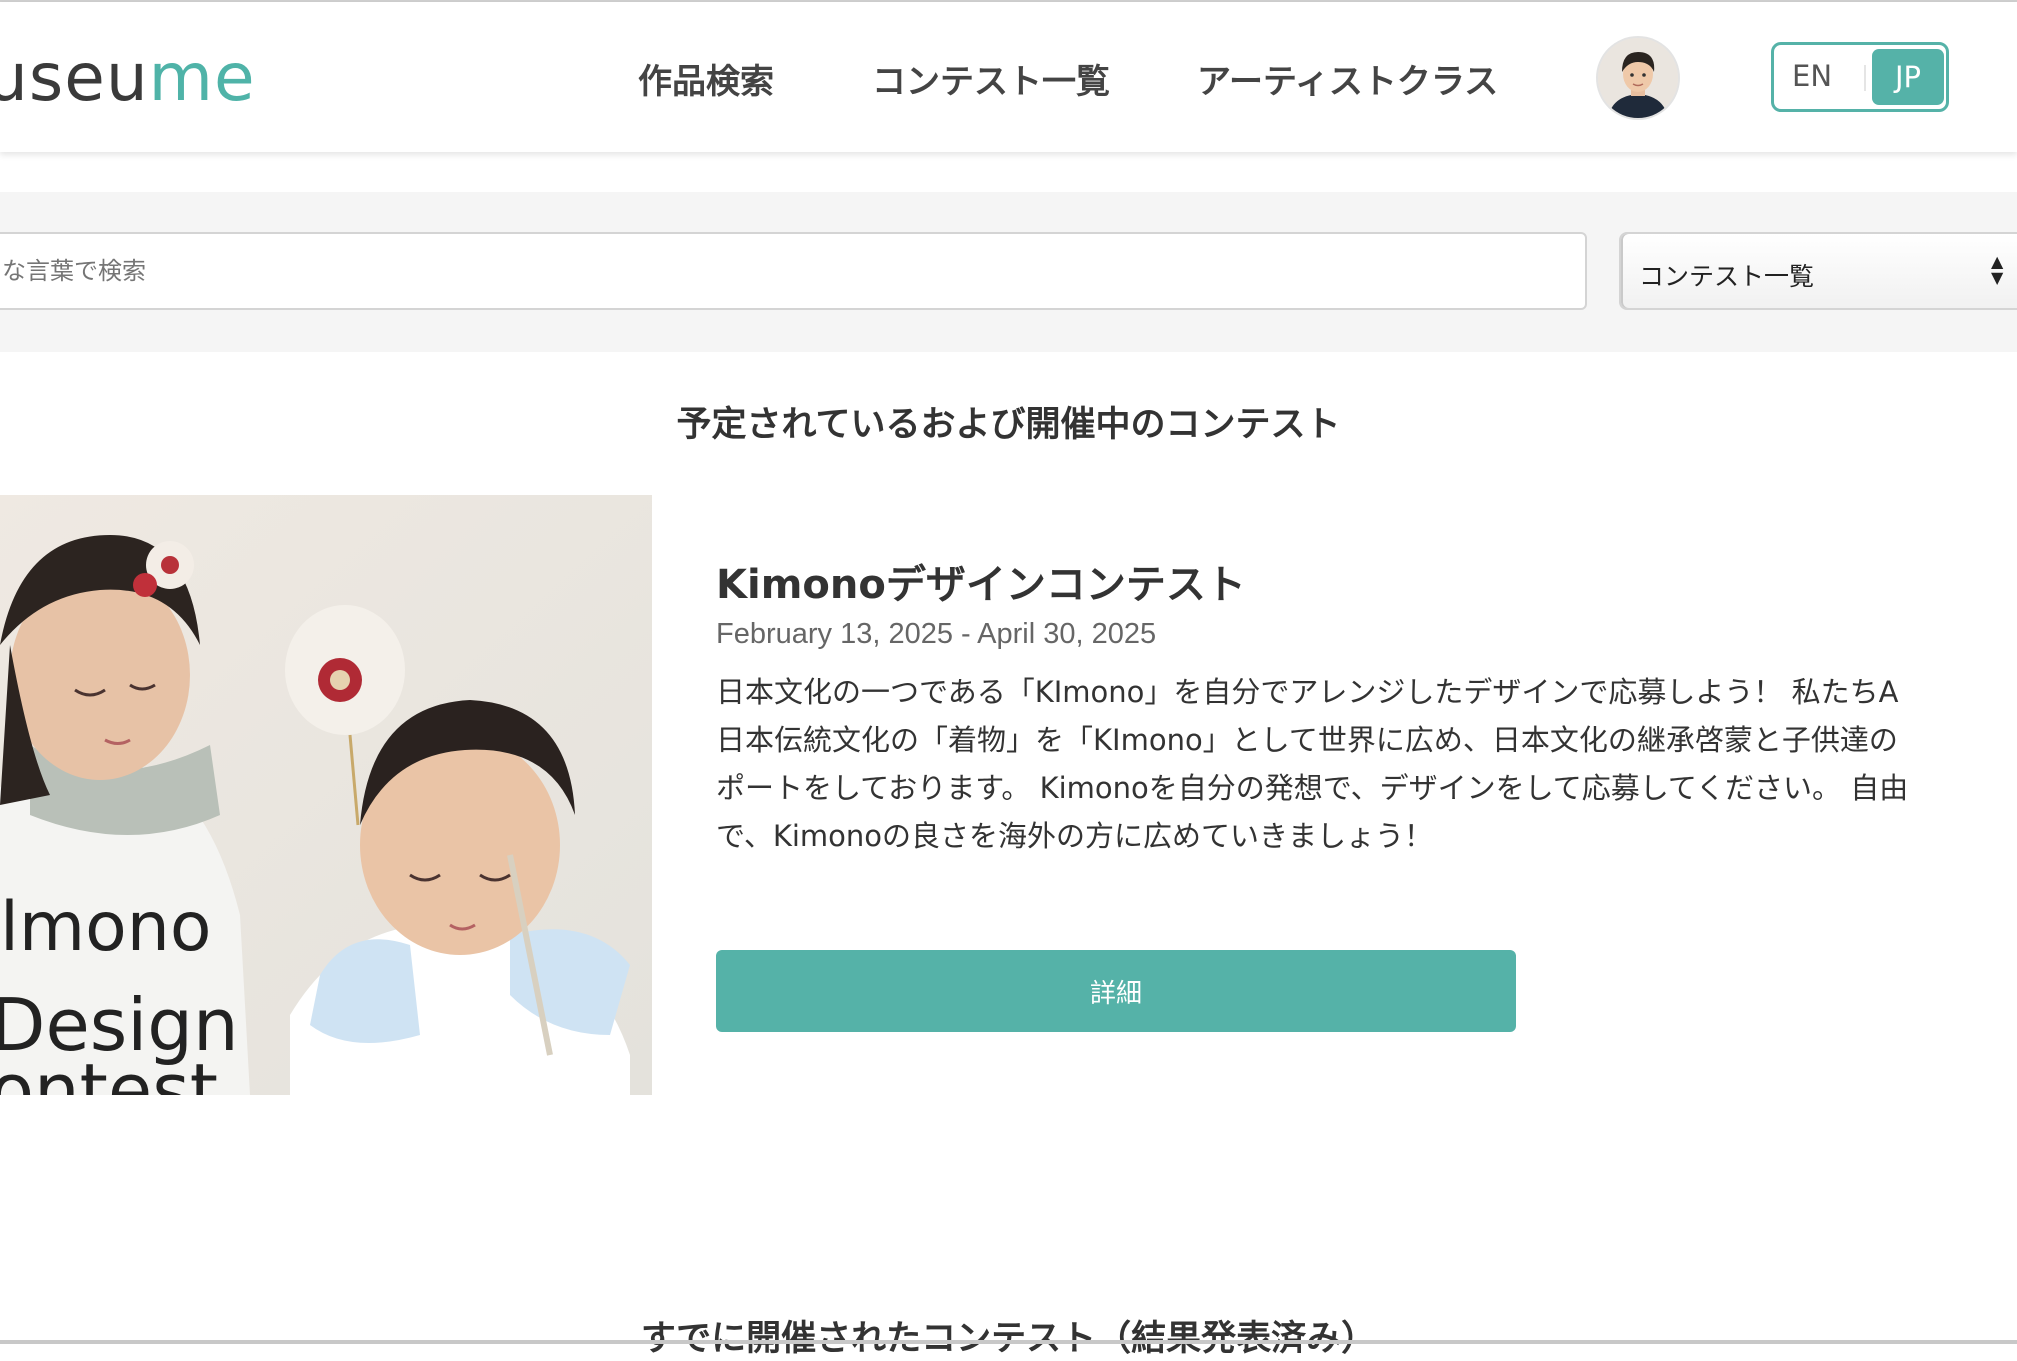  Describe the element at coordinates (1075, 836) in the screenshot. I see `description-line: で、Kimonoの良さを海外の方に広めていきましょう！` at that location.